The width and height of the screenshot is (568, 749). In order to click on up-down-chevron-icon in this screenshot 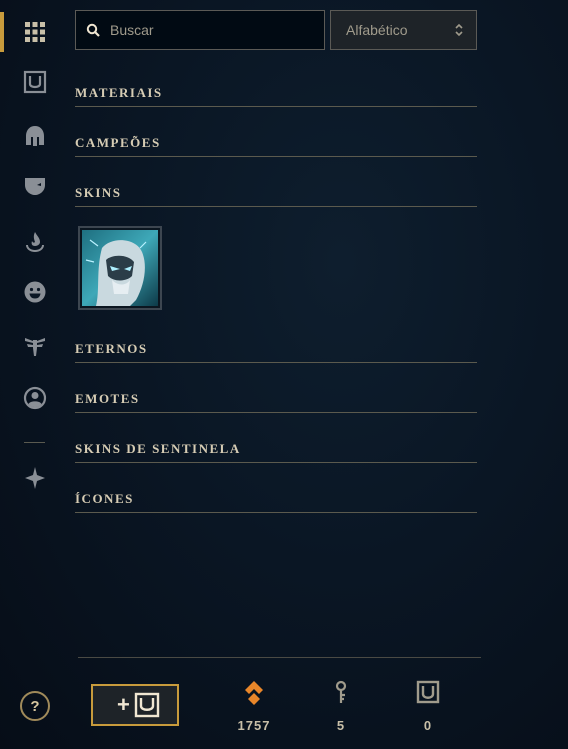, I will do `click(459, 30)`.